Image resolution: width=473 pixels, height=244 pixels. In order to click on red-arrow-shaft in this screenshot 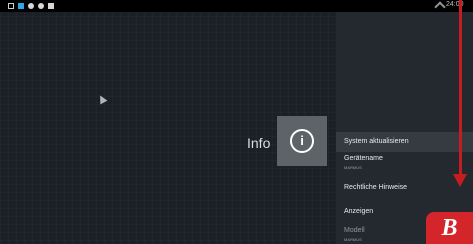, I will do `click(460, 88)`.